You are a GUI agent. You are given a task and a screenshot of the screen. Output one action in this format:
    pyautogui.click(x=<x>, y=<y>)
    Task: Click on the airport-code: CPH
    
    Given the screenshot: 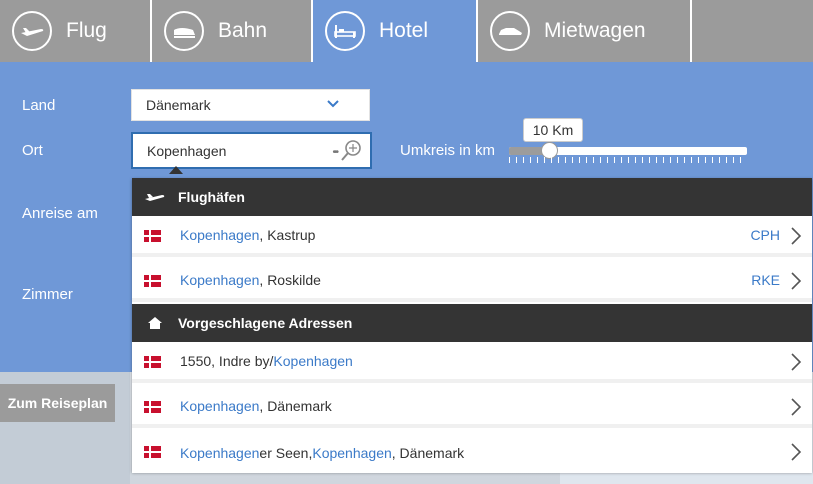 What is the action you would take?
    pyautogui.click(x=765, y=234)
    